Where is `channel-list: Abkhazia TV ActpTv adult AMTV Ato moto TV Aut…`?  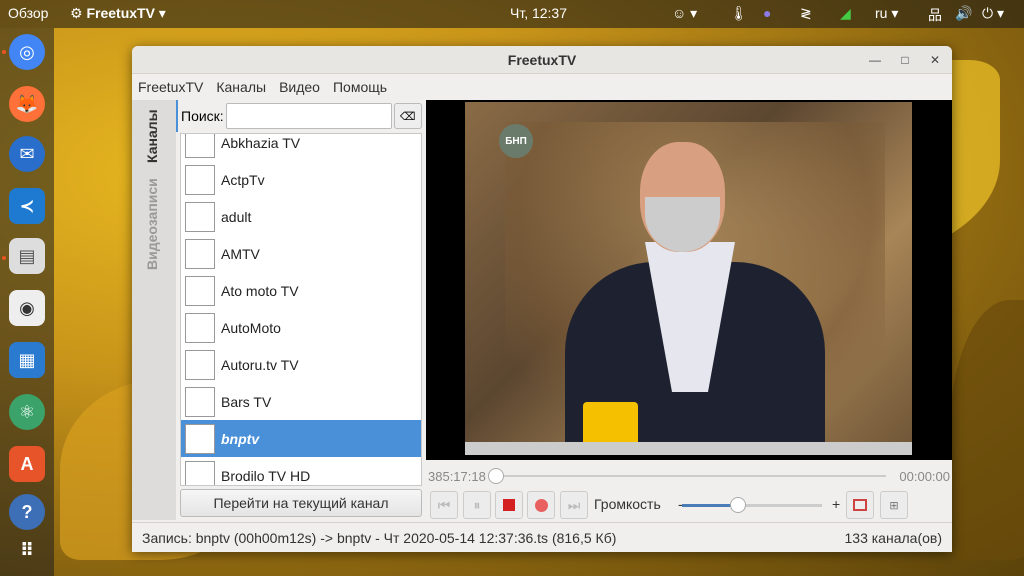 channel-list: Abkhazia TV ActpTv adult AMTV Ato moto TV Aut… is located at coordinates (301, 309).